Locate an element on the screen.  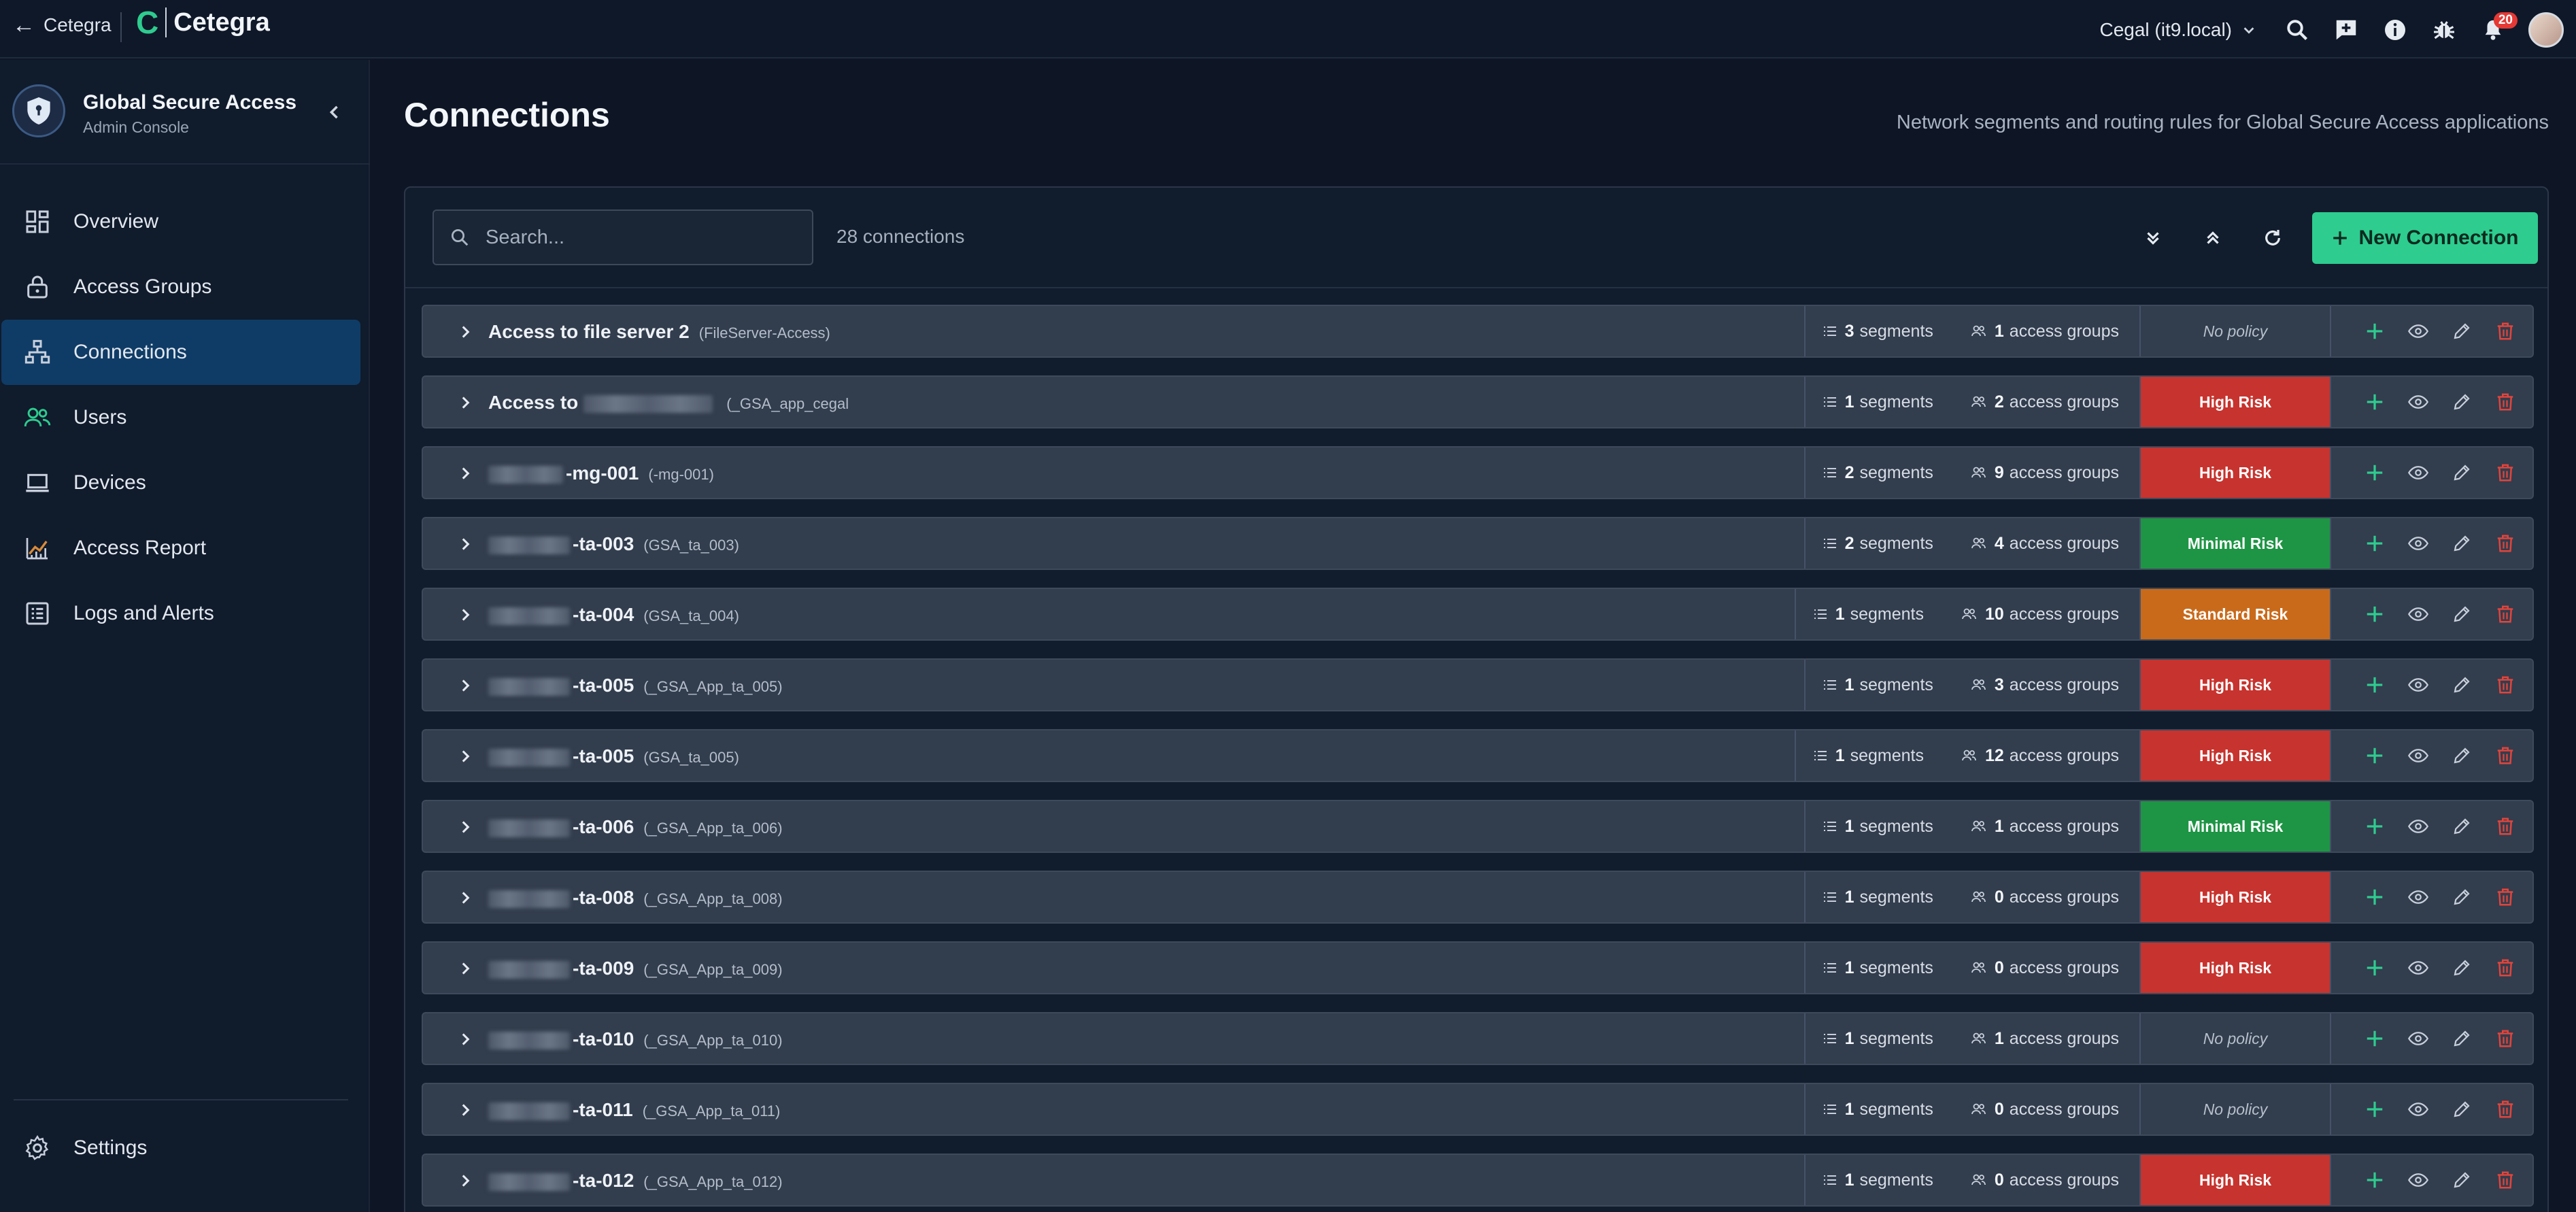
collapse-all-button is located at coordinates (2213, 238).